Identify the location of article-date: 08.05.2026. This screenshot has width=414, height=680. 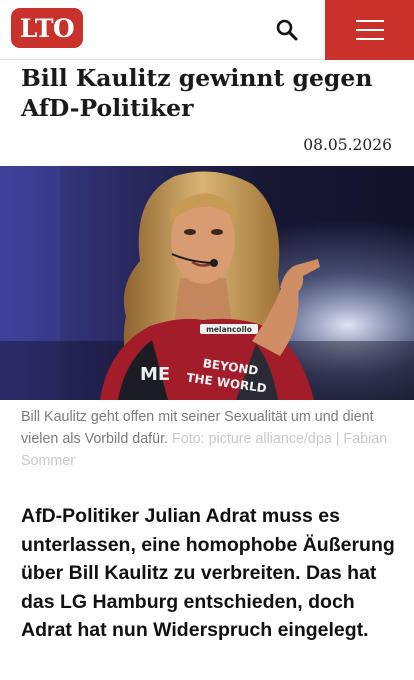
(347, 145).